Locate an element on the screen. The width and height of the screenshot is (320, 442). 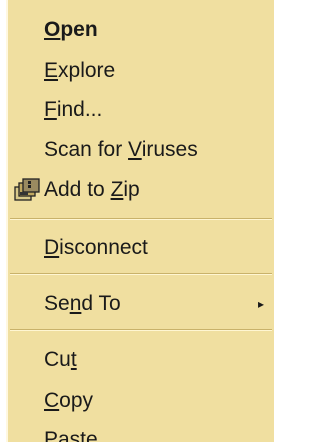
menu-item-send-to-post: d To is located at coordinates (101, 303).